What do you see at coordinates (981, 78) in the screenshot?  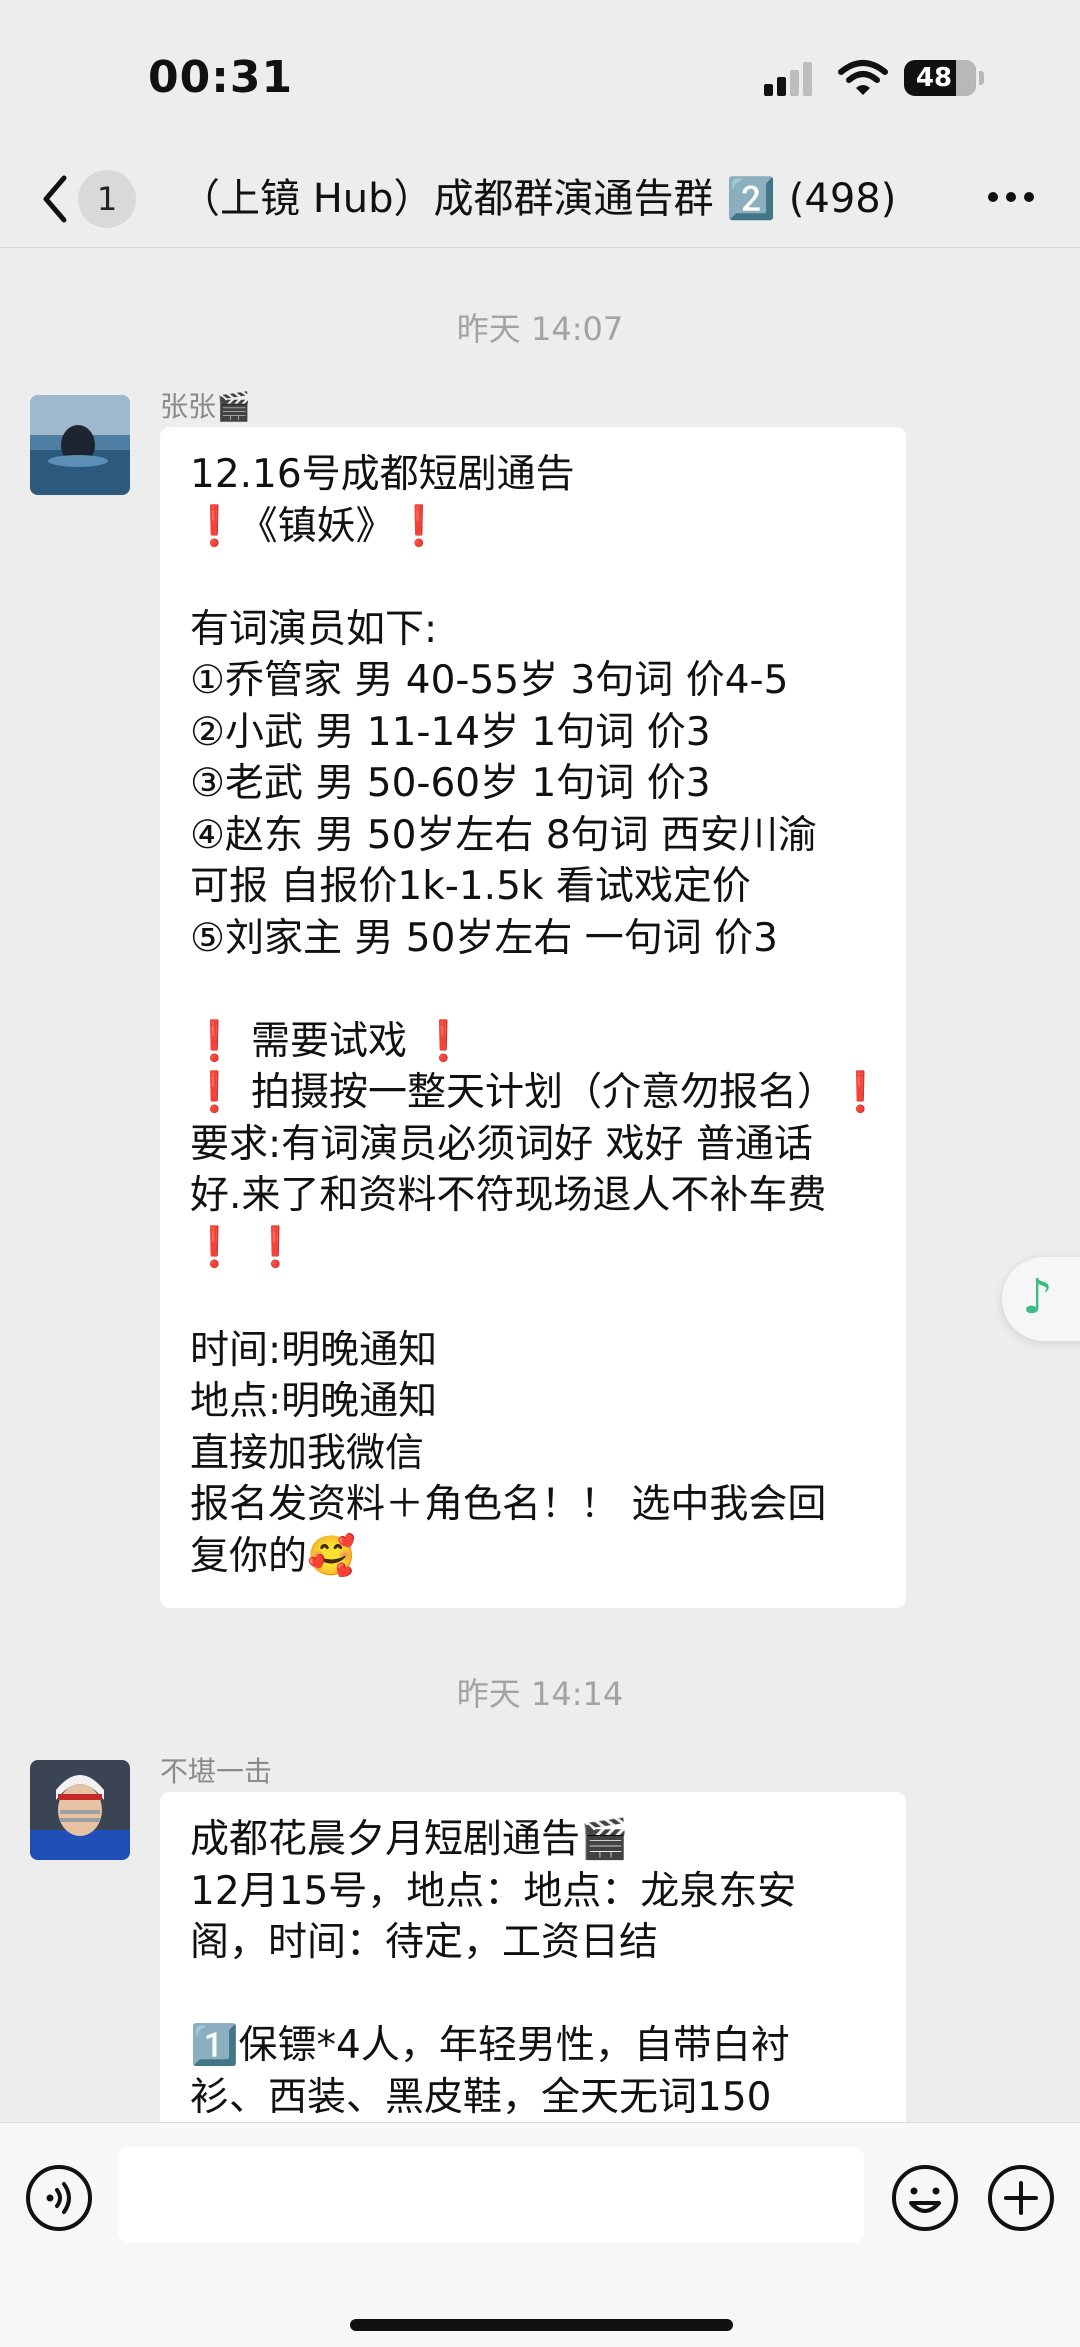 I see `battery-nub` at bounding box center [981, 78].